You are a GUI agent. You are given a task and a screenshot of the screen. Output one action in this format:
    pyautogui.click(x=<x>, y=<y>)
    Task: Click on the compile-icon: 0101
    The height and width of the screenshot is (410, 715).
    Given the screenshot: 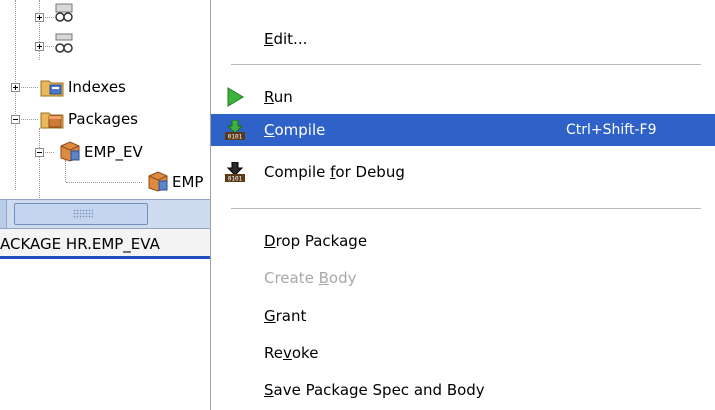 What is the action you would take?
    pyautogui.click(x=235, y=130)
    